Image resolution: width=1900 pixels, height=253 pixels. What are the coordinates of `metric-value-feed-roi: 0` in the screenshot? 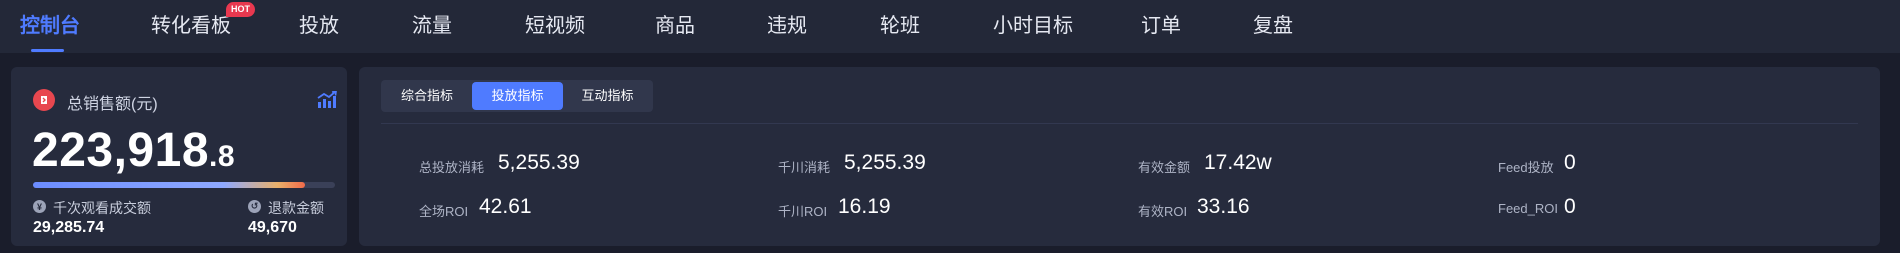 It's located at (1570, 206).